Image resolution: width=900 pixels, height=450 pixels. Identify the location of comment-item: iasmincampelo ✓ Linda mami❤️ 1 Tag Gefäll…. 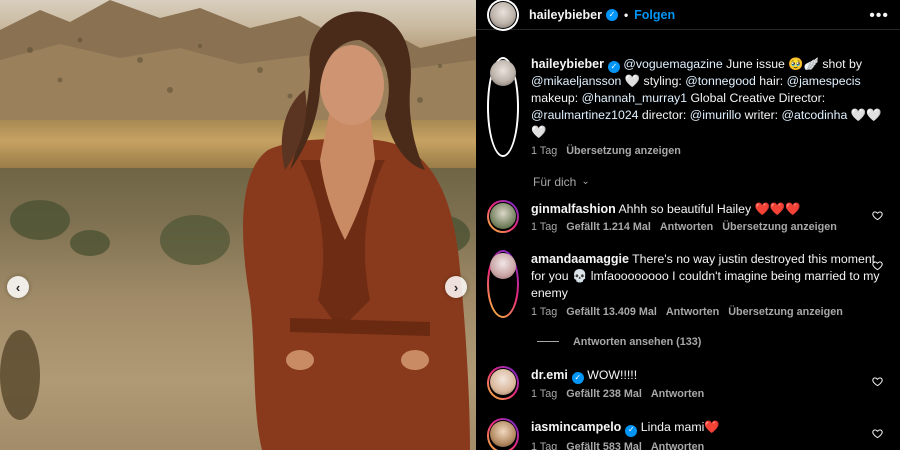
(688, 434).